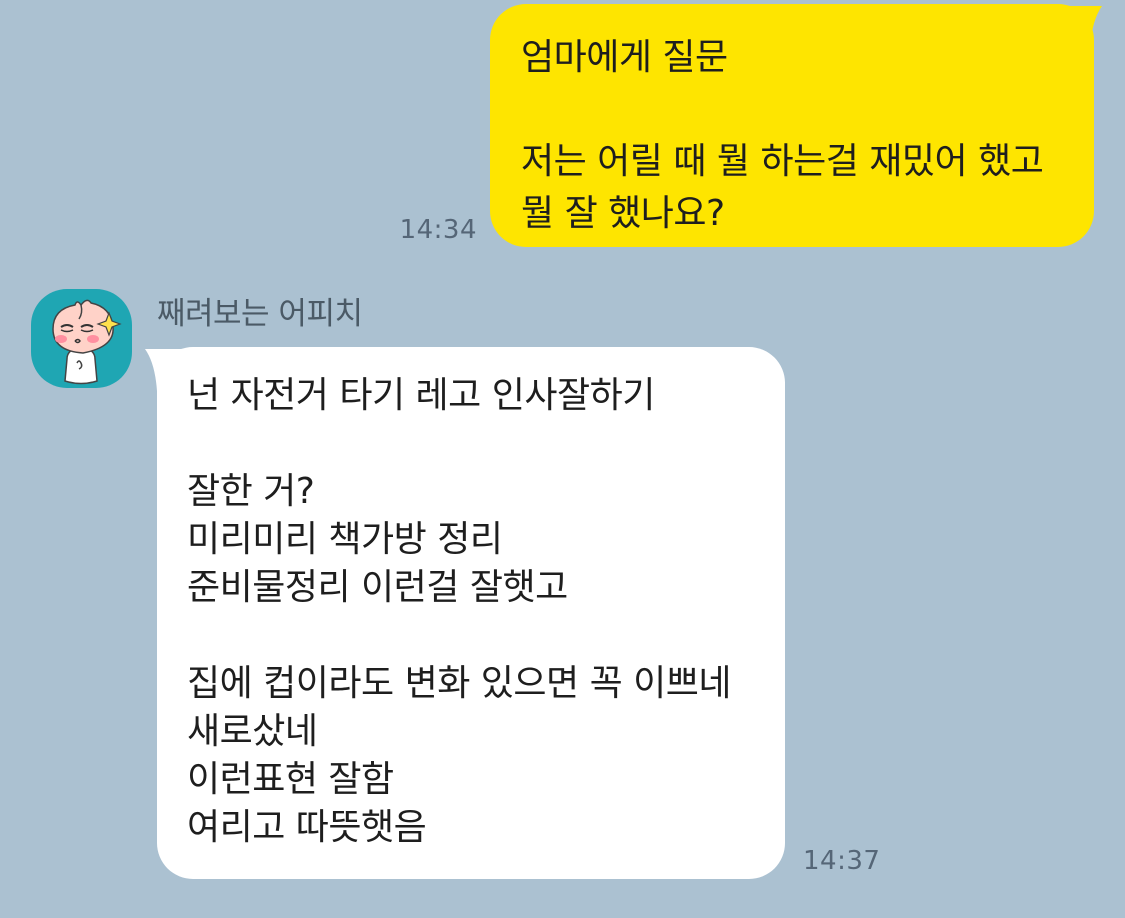 This screenshot has width=1125, height=918. I want to click on sender-name: 째려보는 어피치, so click(260, 314).